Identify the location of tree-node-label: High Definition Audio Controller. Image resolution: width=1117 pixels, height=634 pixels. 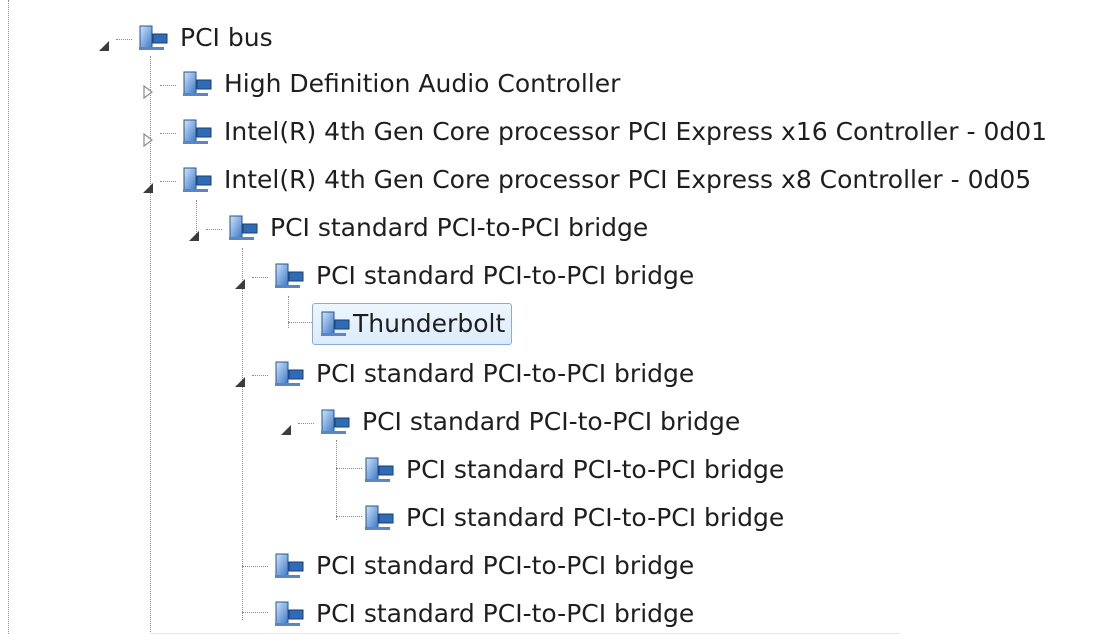
(422, 83).